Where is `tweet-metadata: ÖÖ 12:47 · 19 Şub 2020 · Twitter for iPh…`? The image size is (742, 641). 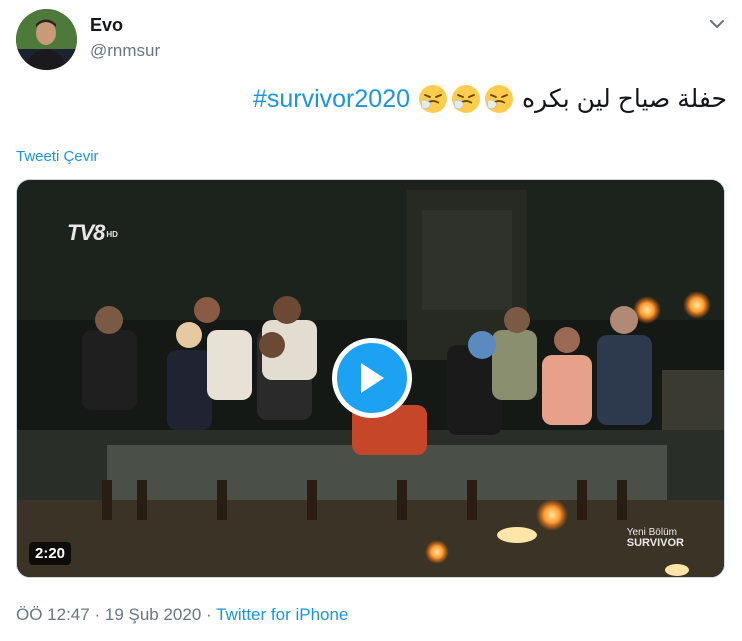
tweet-metadata: ÖÖ 12:47 · 19 Şub 2020 · Twitter for iPh… is located at coordinates (182, 615).